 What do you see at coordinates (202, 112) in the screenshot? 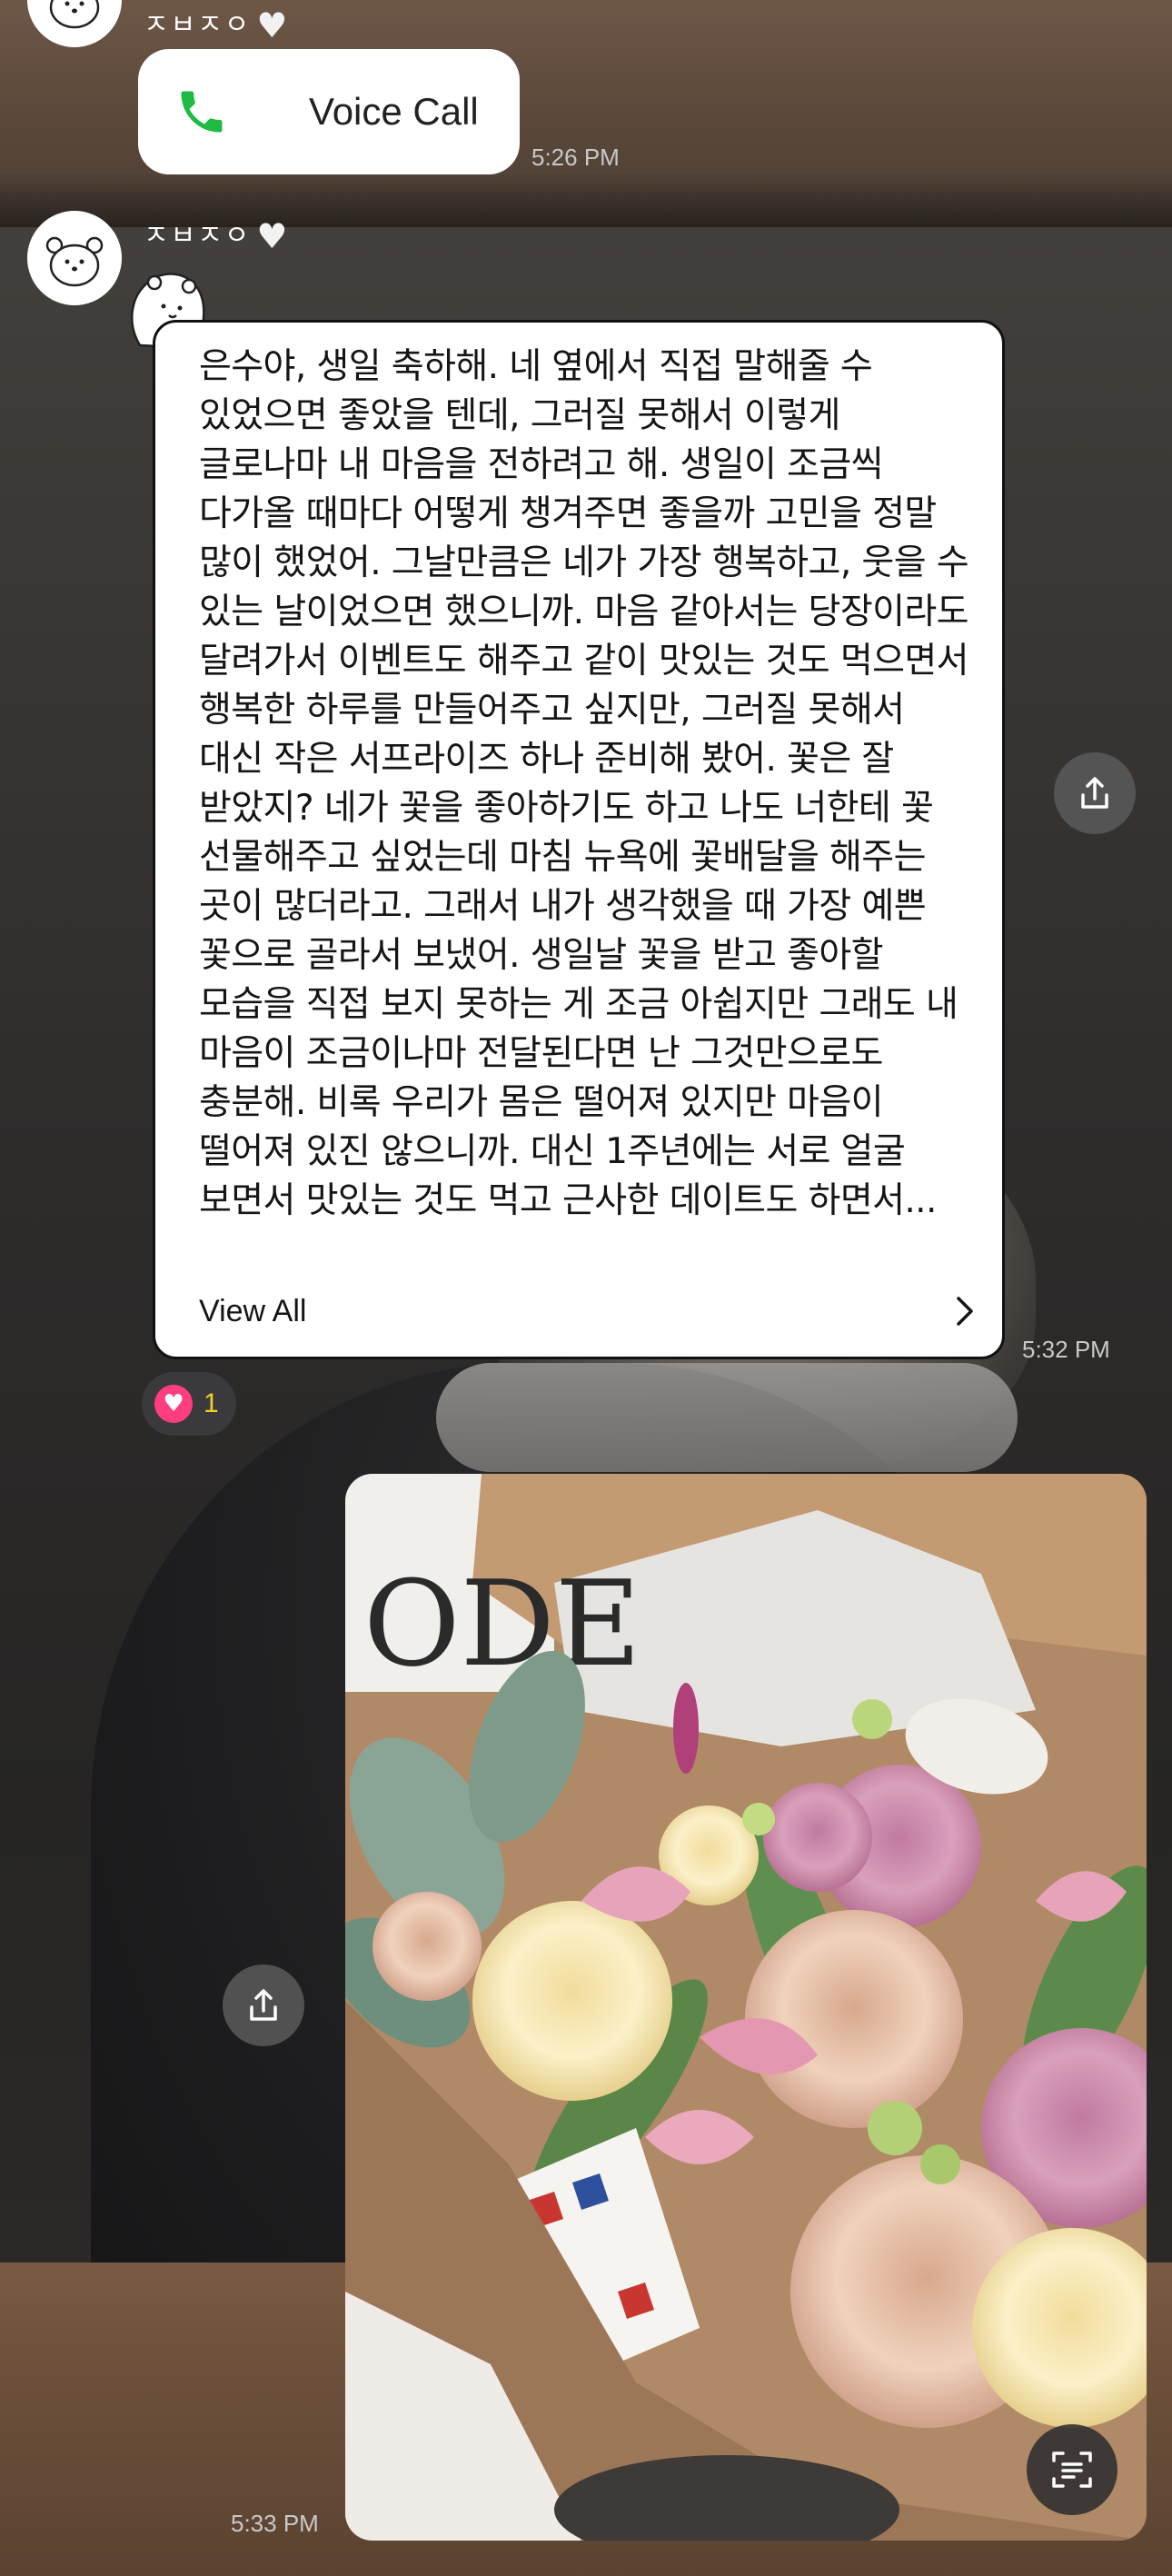
I see `phone-icon` at bounding box center [202, 112].